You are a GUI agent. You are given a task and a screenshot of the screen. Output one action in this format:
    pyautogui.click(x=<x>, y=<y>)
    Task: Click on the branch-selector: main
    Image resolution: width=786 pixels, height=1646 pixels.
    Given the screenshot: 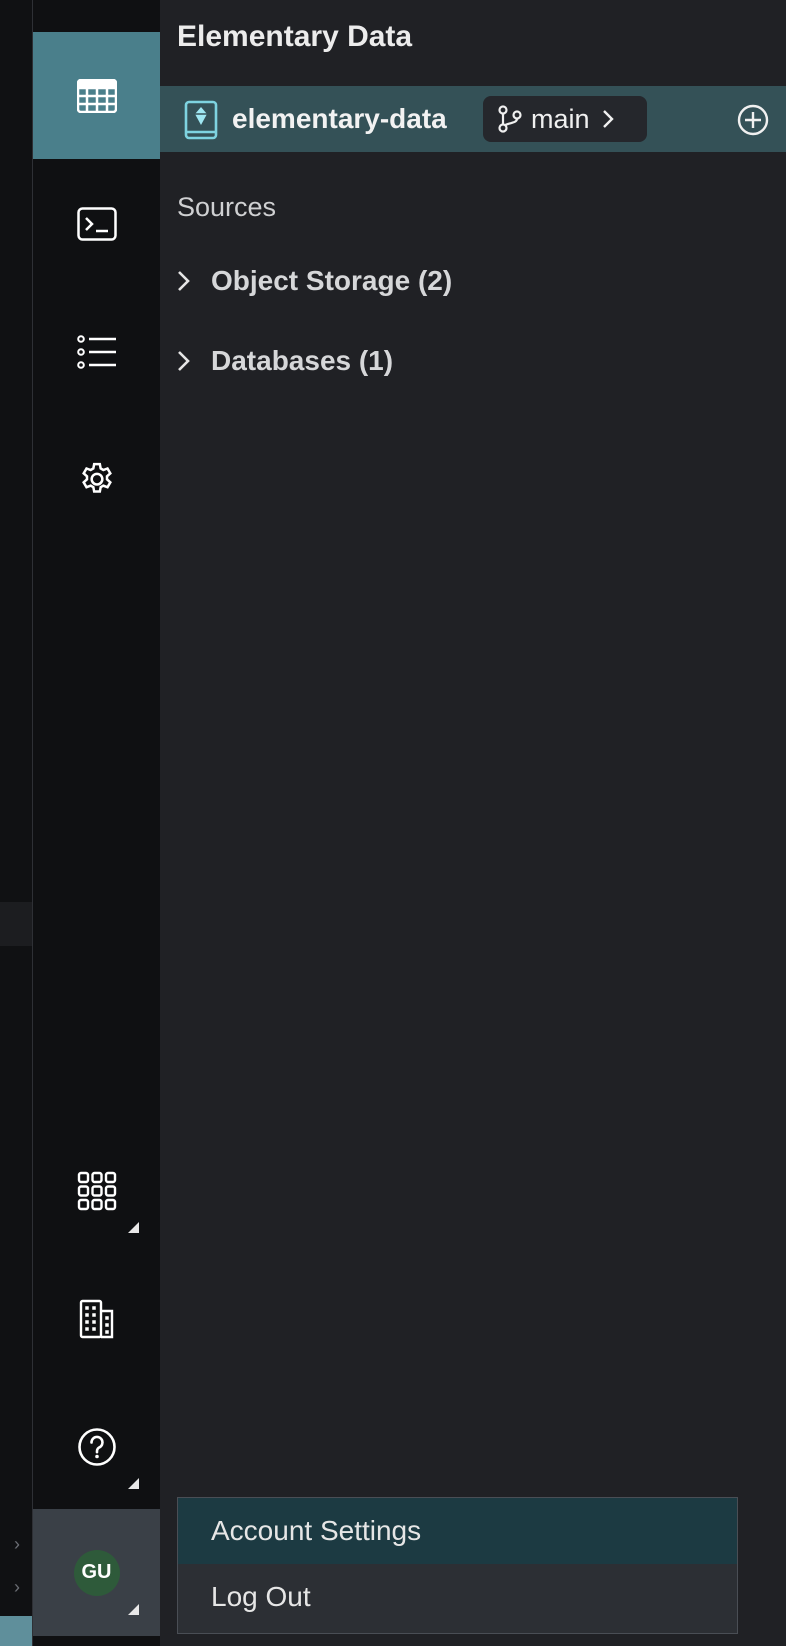 What is the action you would take?
    pyautogui.click(x=565, y=119)
    